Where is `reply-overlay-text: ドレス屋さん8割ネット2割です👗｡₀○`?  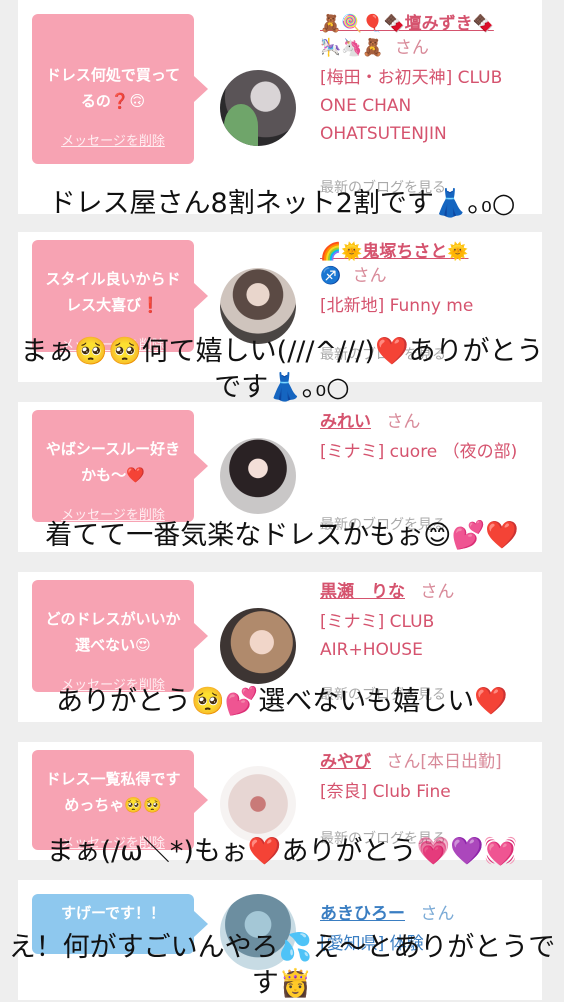 reply-overlay-text: ドレス屋さん8割ネット2割です👗｡₀○ is located at coordinates (282, 203).